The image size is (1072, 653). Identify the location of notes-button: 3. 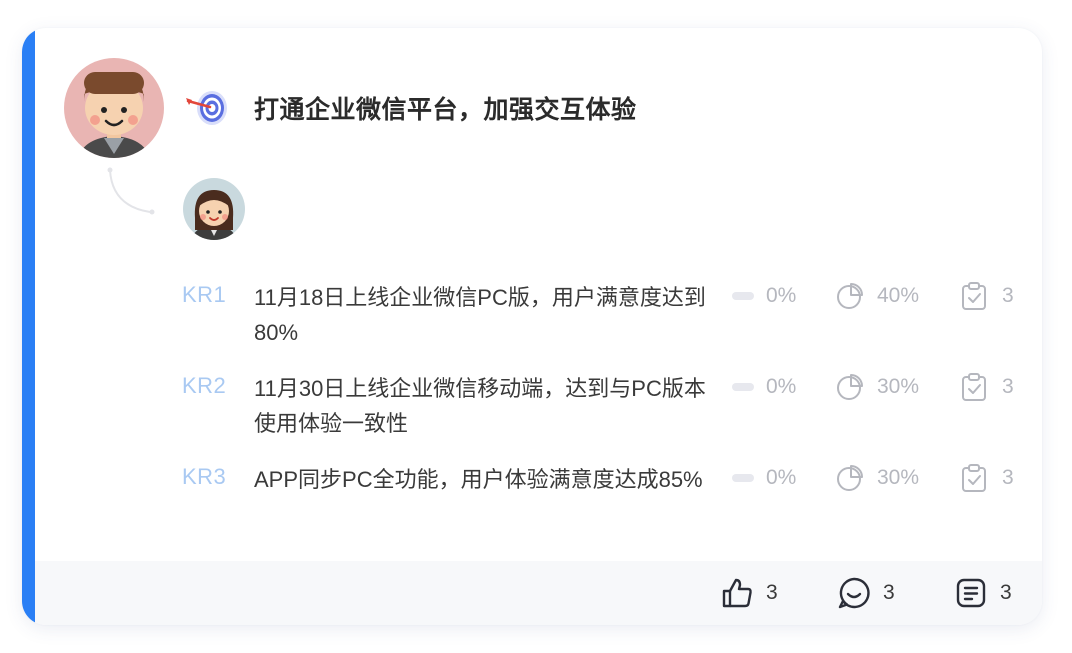
(983, 593).